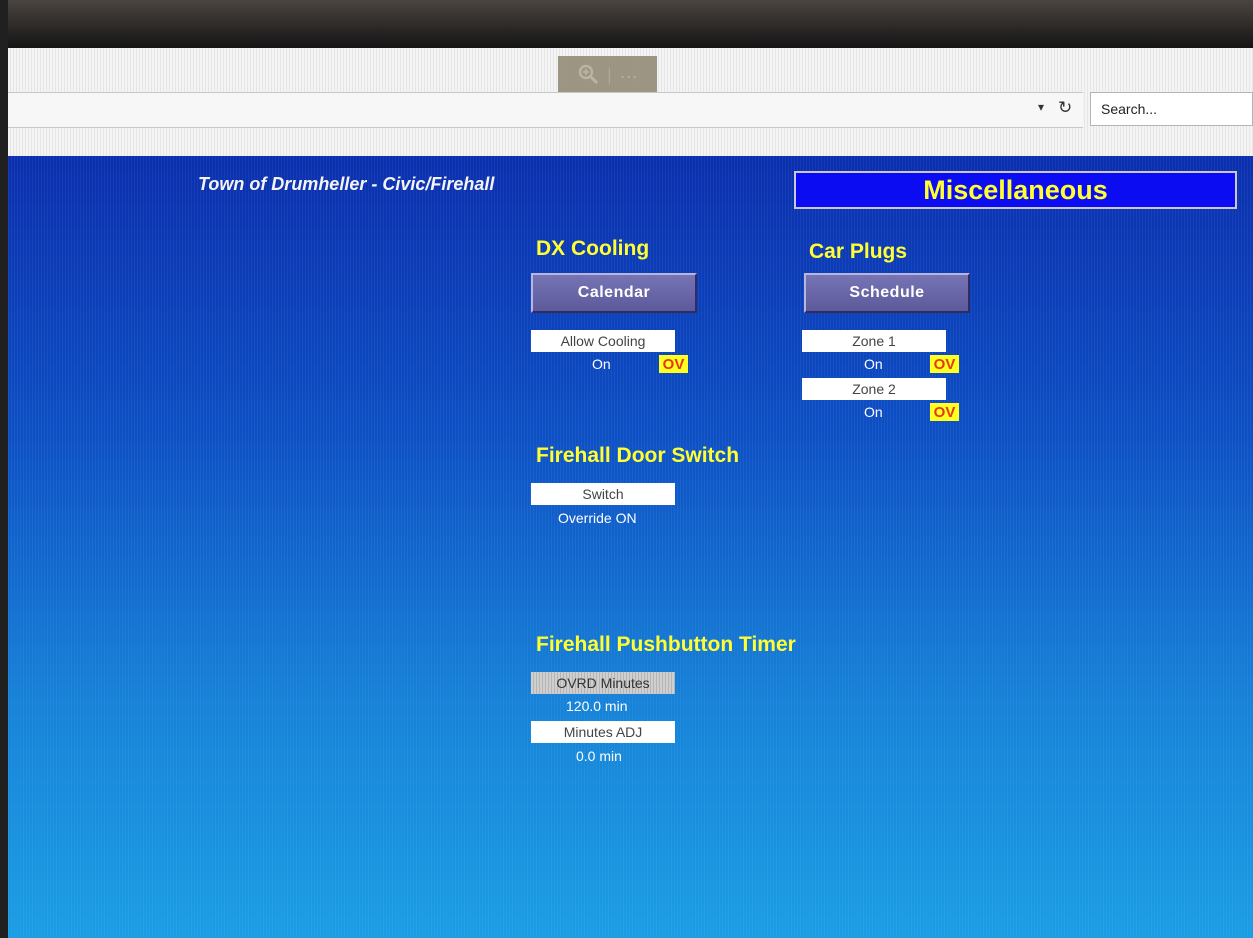  Describe the element at coordinates (629, 76) in the screenshot. I see `more-options-icon: ···` at that location.